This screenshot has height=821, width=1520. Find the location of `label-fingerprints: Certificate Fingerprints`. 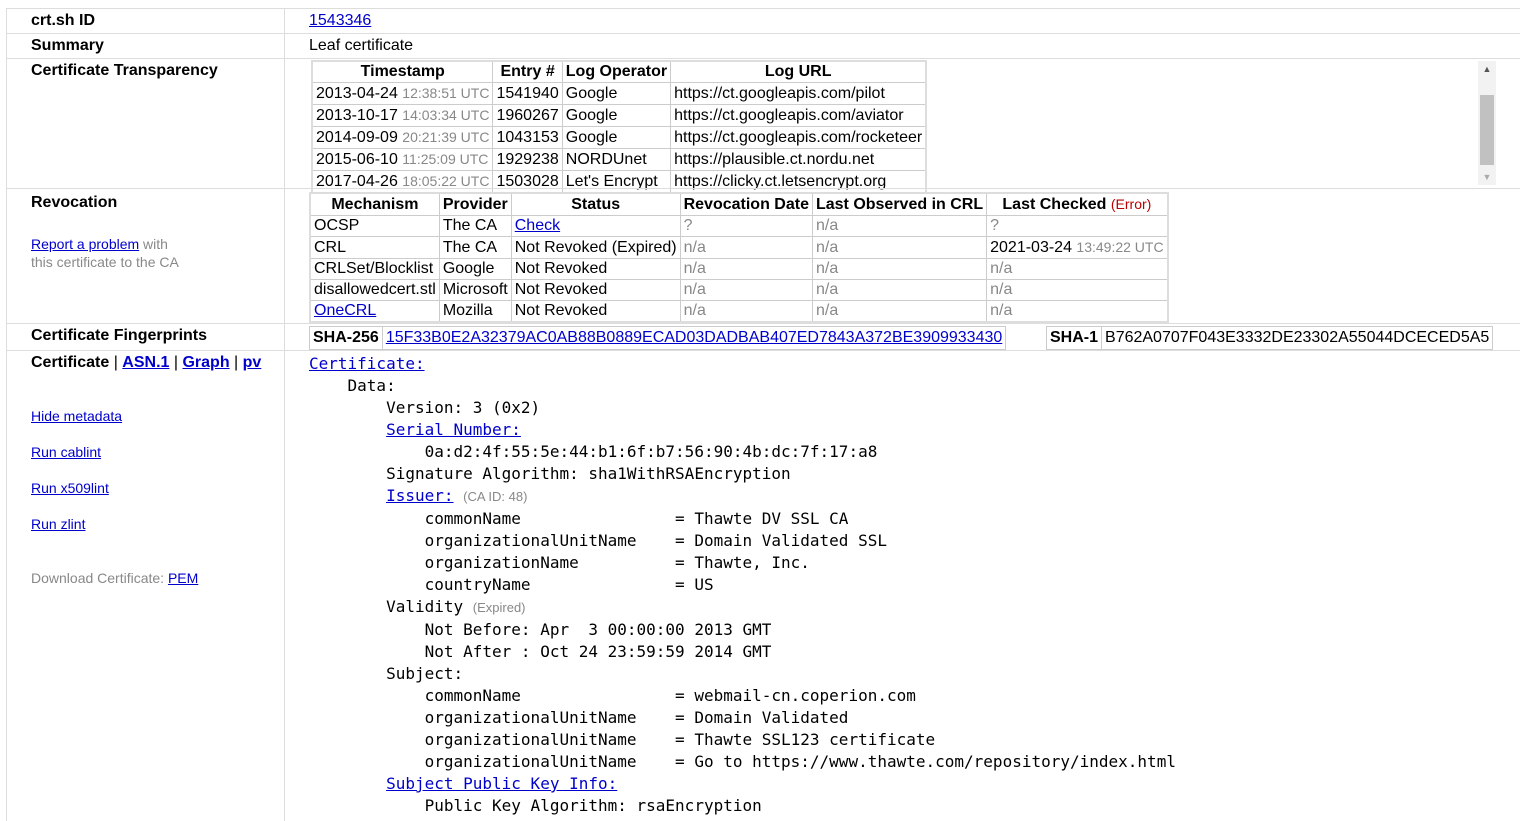

label-fingerprints: Certificate Fingerprints is located at coordinates (119, 335).